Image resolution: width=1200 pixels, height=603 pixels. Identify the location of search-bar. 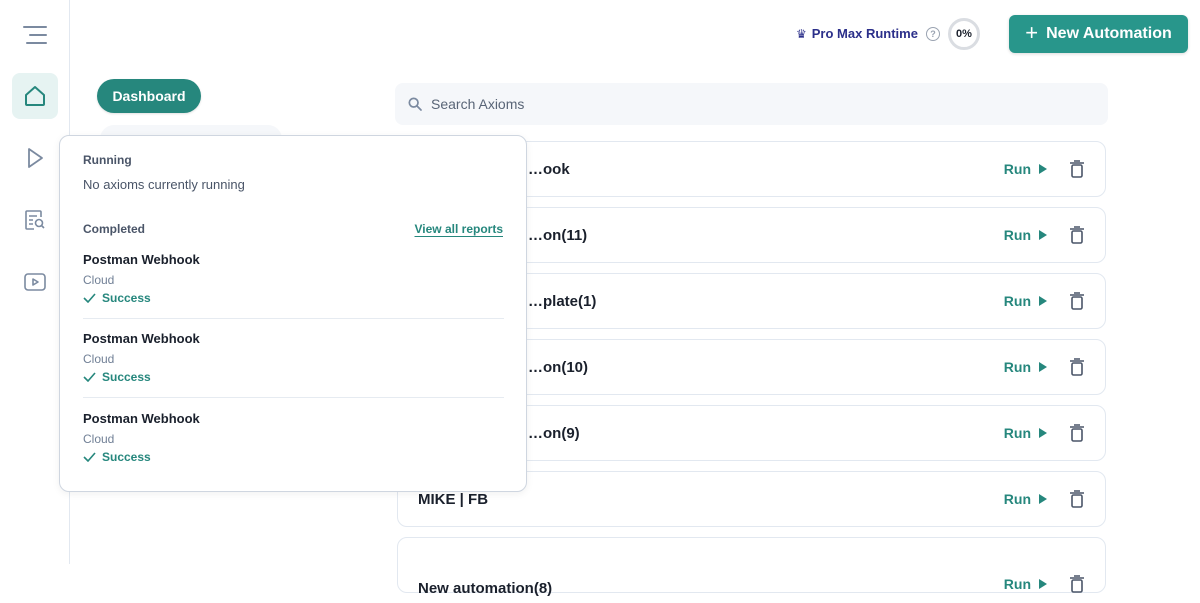
(751, 104).